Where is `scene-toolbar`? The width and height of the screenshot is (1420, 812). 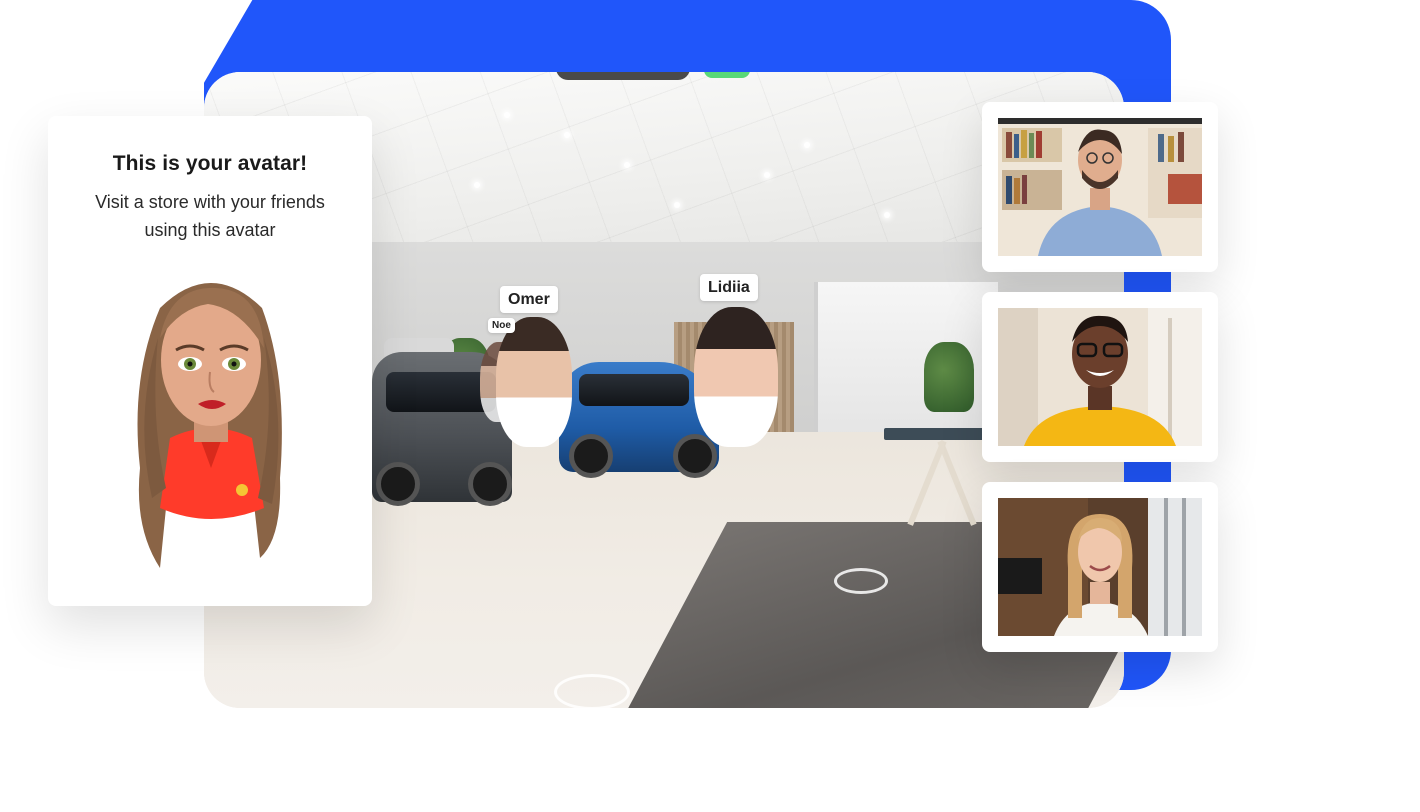 scene-toolbar is located at coordinates (623, 76).